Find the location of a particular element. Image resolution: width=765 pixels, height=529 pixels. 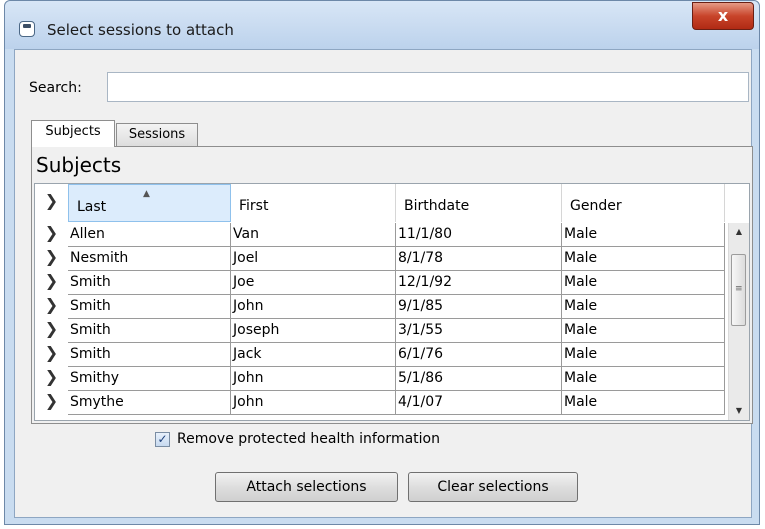

cell-first: Joe is located at coordinates (313, 283).